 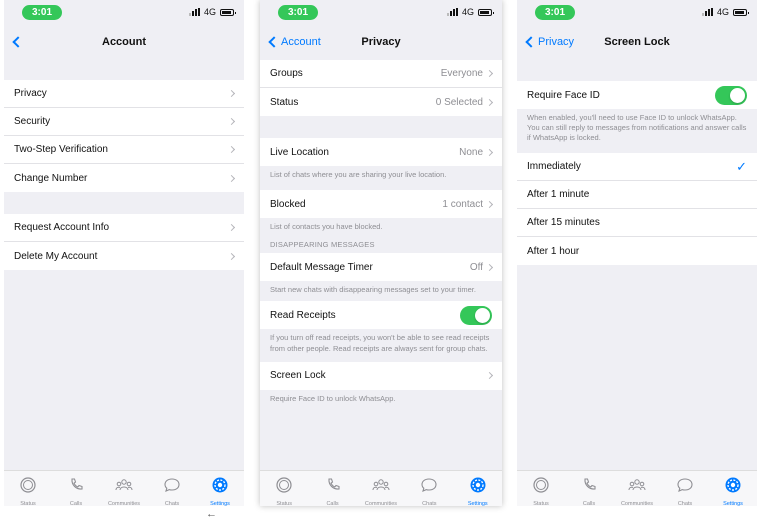 I want to click on blocked-group: Blocked 1 contact, so click(x=381, y=204).